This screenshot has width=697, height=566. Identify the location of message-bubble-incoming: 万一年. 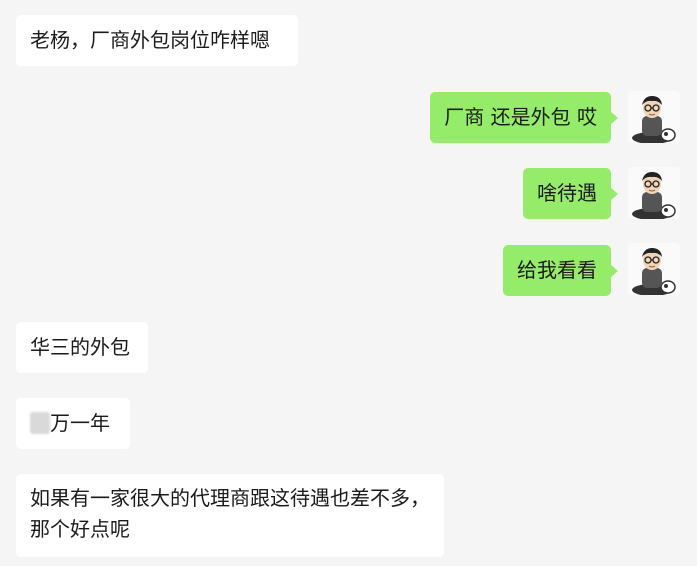
(73, 423).